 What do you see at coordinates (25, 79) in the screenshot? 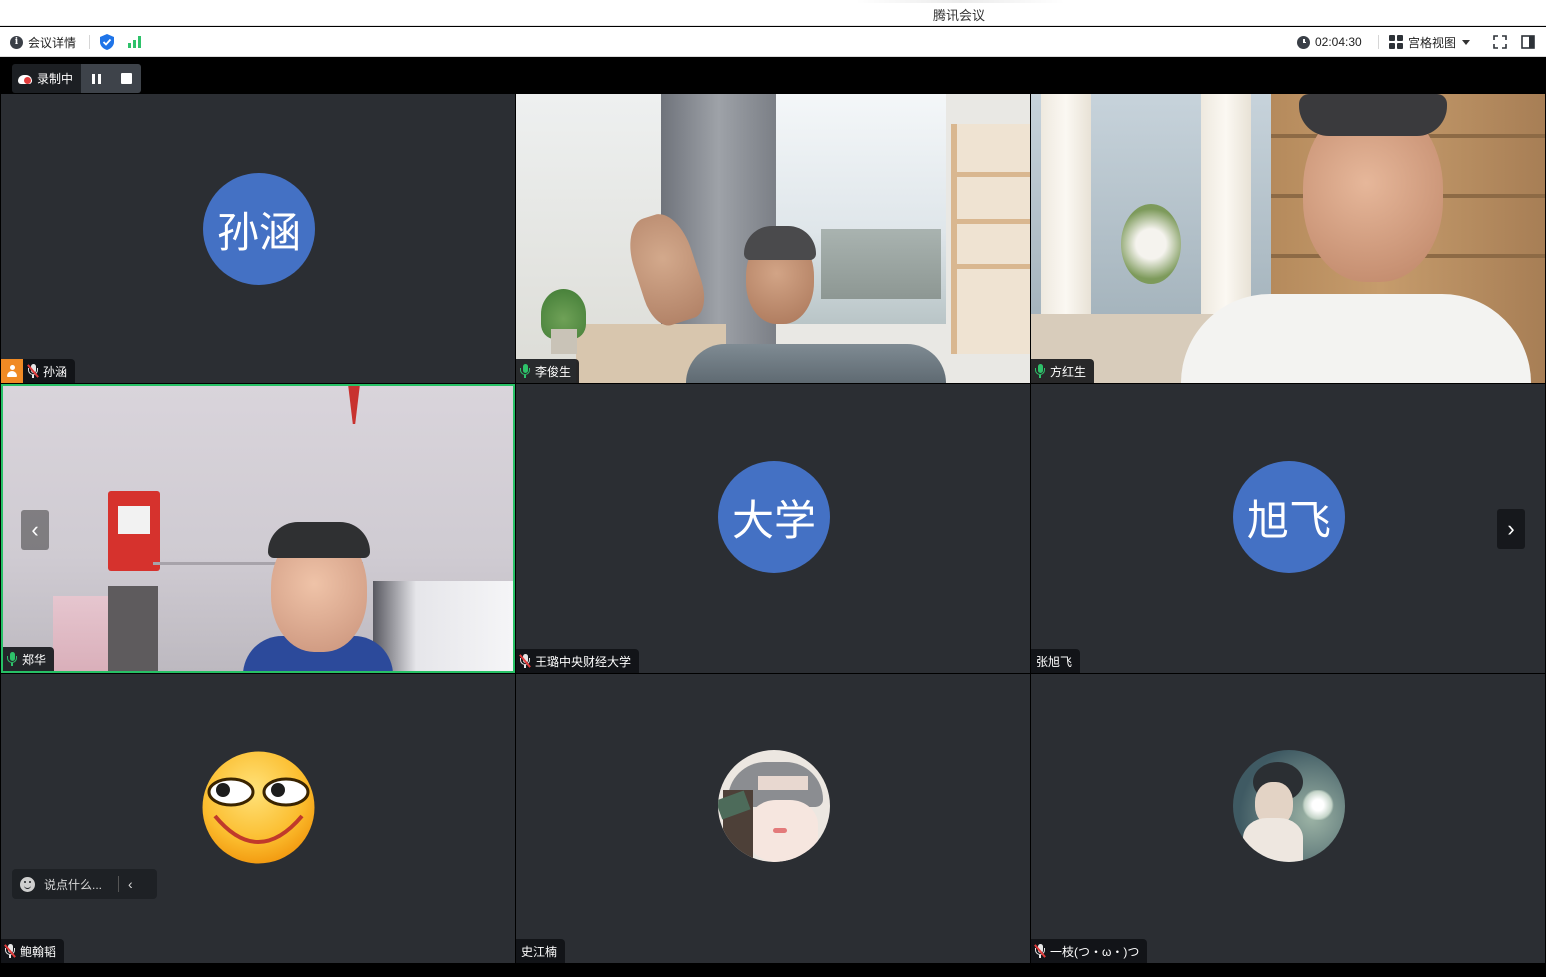
I see `cloud-record-icon` at bounding box center [25, 79].